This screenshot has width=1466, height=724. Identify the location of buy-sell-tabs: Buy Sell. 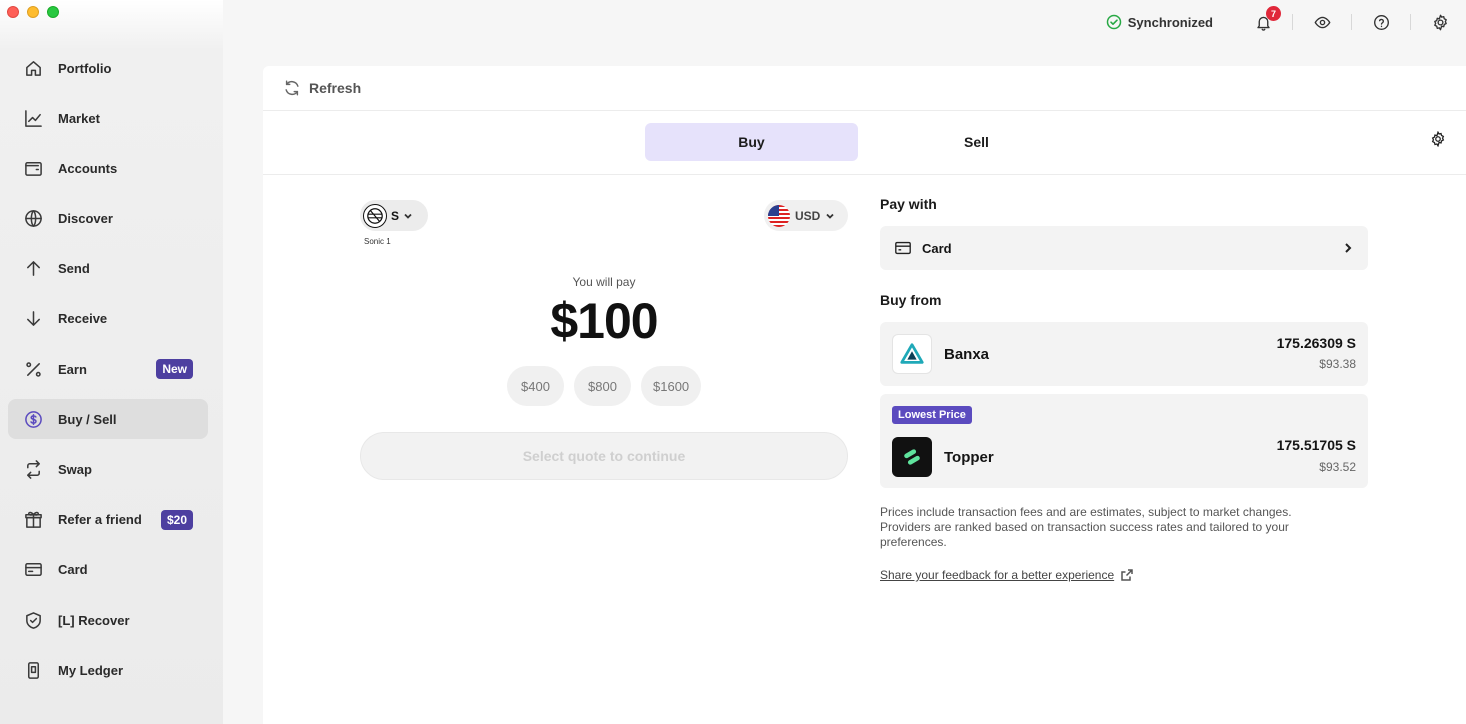
(864, 143).